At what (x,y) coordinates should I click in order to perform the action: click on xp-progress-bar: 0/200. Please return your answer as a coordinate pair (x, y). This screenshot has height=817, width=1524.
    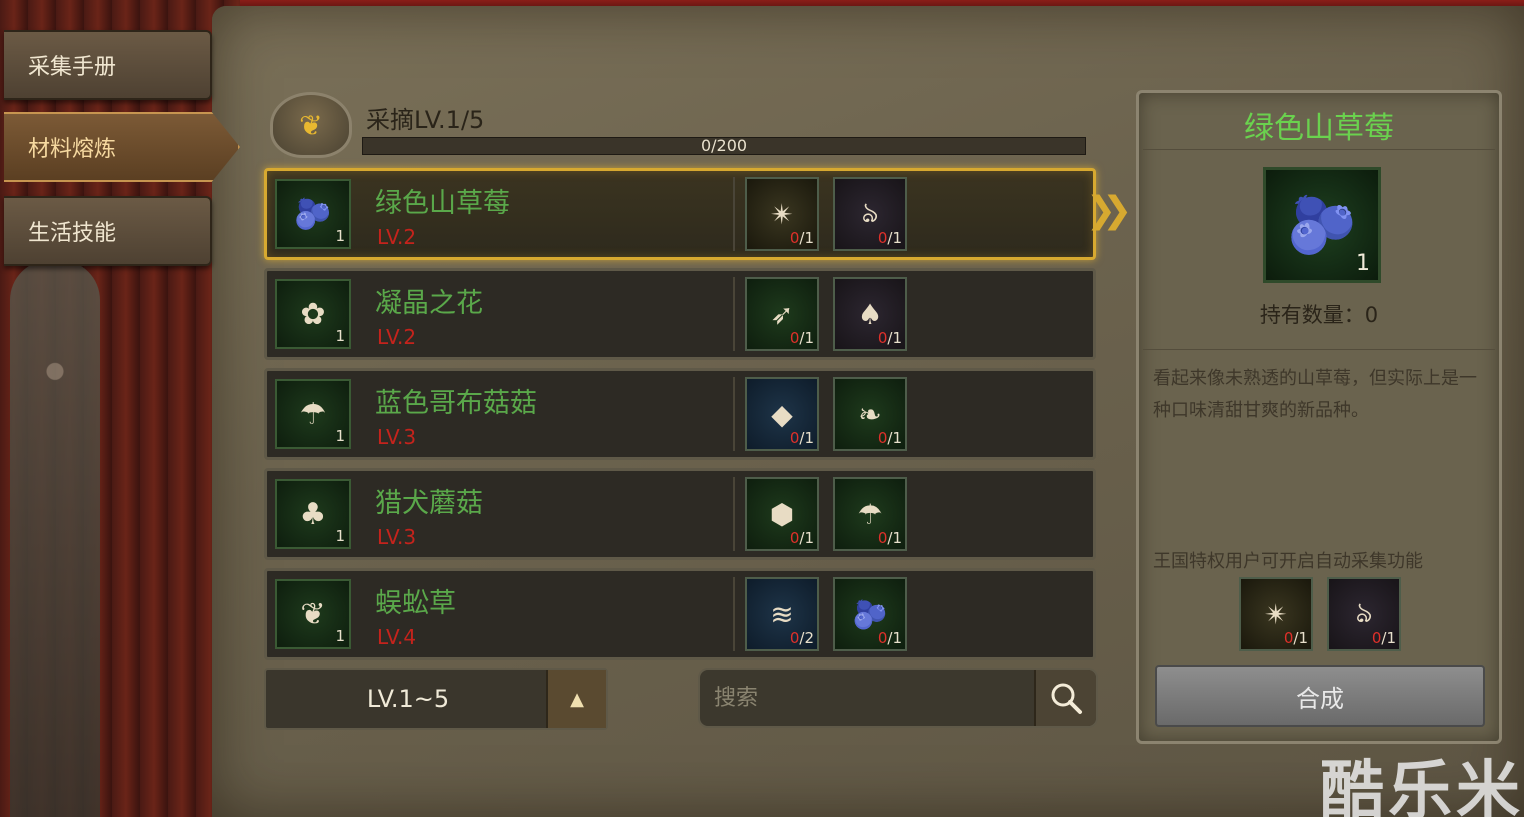
    Looking at the image, I should click on (724, 145).